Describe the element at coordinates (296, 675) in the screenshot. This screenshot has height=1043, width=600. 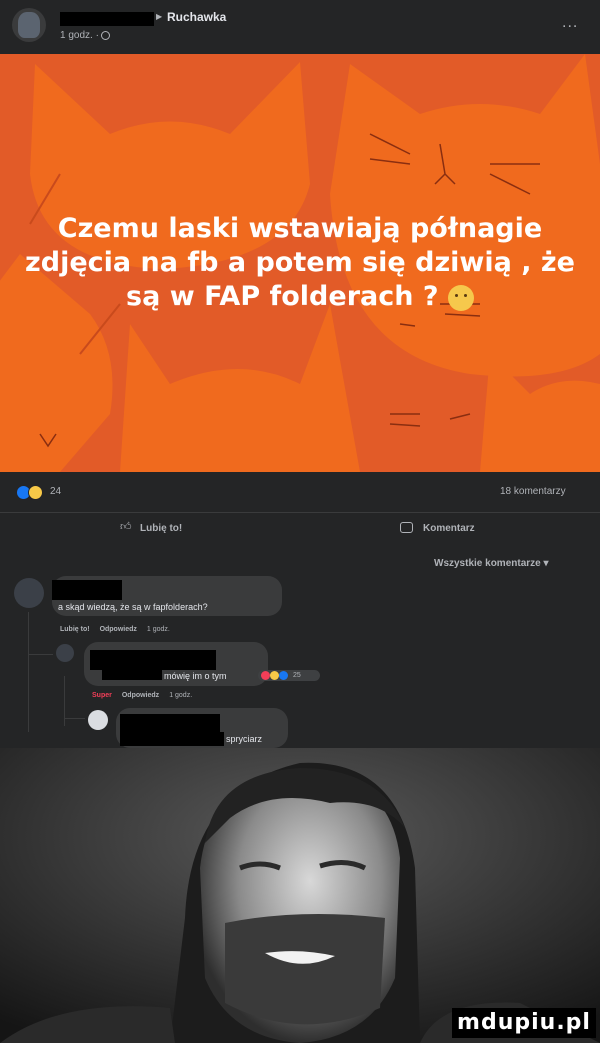
I see `comment-reaction-count: 25` at that location.